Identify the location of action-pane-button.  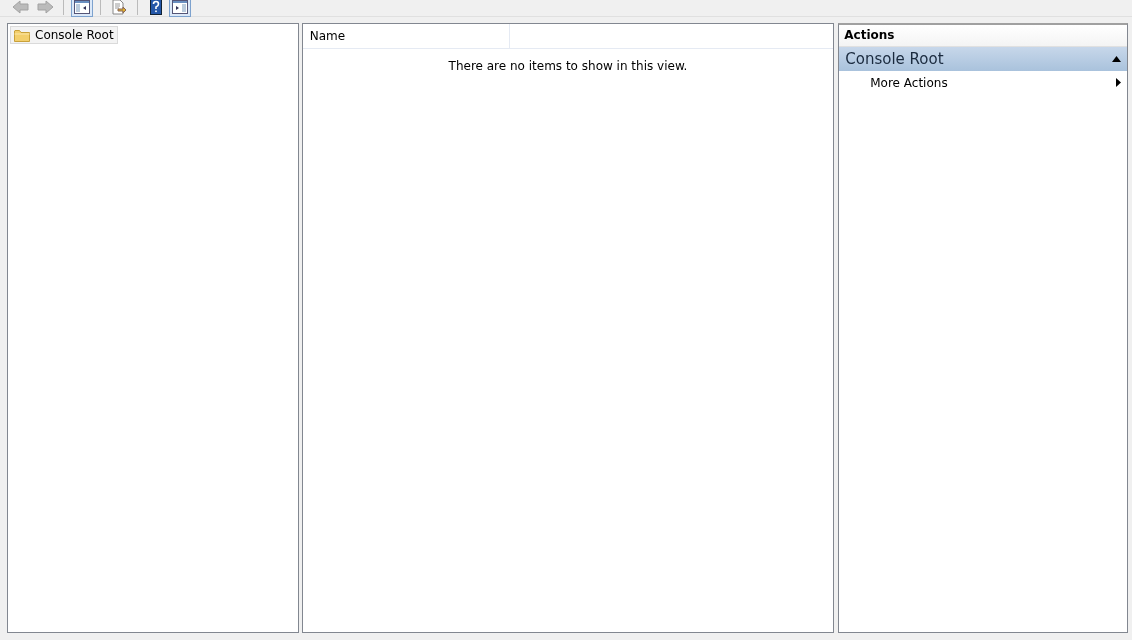
(180, 8).